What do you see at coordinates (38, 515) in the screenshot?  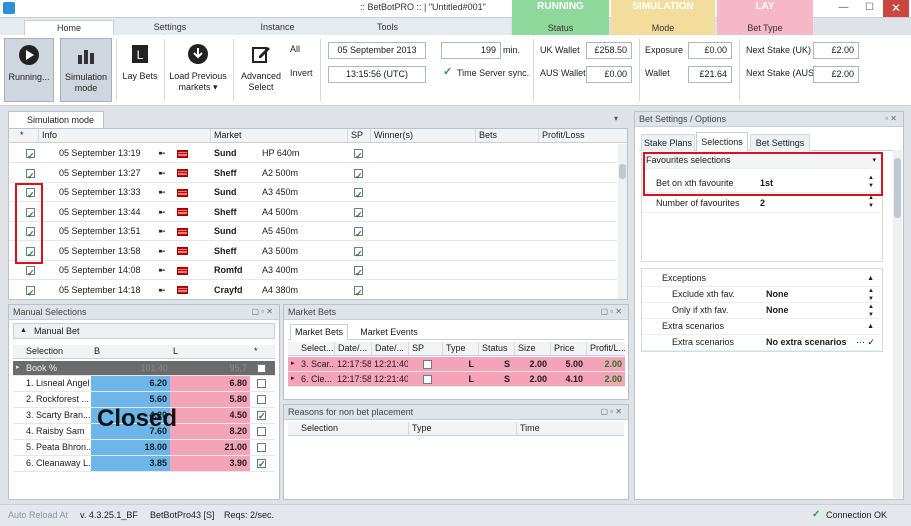 I see `auto-reload-label: Auto Reload At` at bounding box center [38, 515].